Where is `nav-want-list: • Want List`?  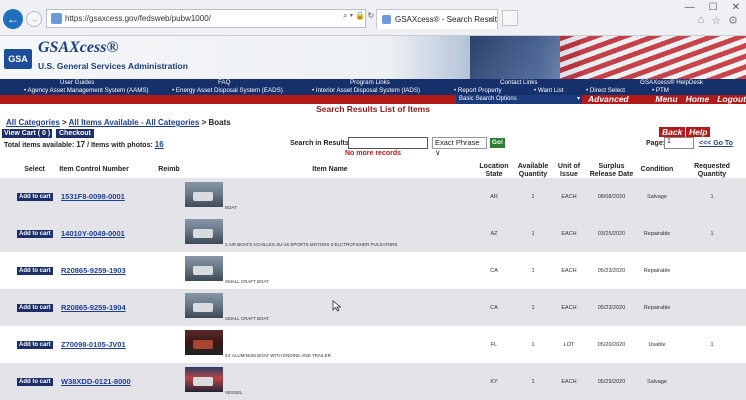
nav-want-list: • Want List is located at coordinates (548, 90).